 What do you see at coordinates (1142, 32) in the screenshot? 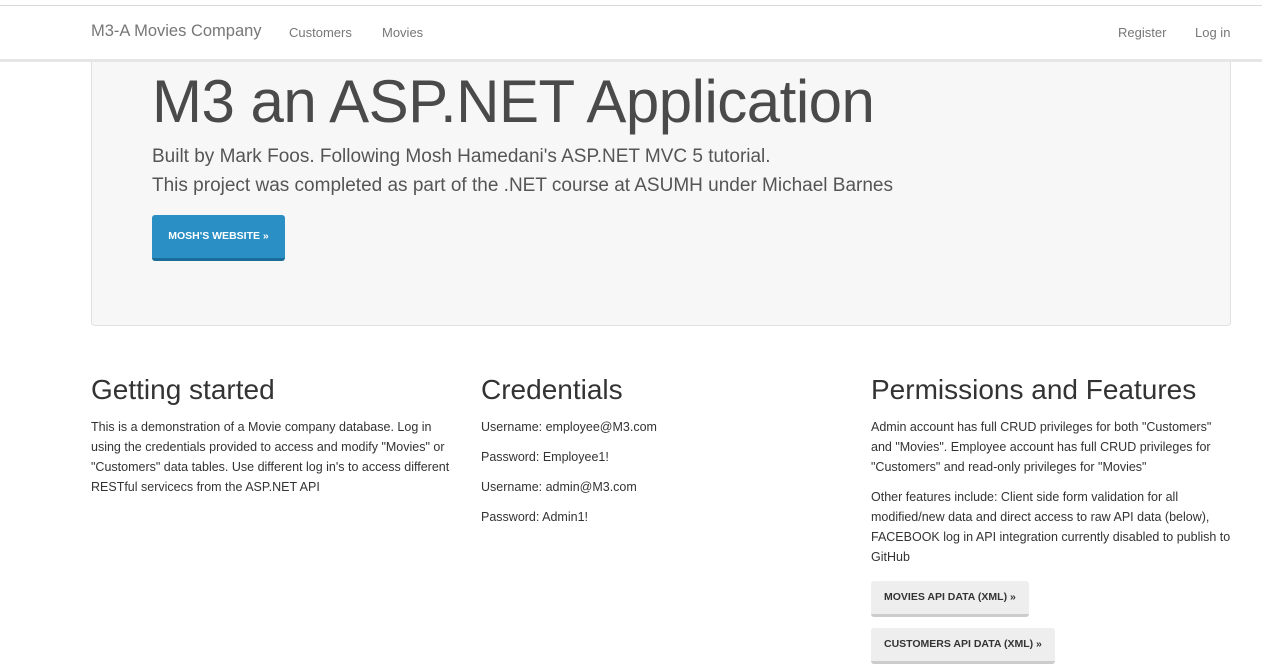
I see `register-link: Register` at bounding box center [1142, 32].